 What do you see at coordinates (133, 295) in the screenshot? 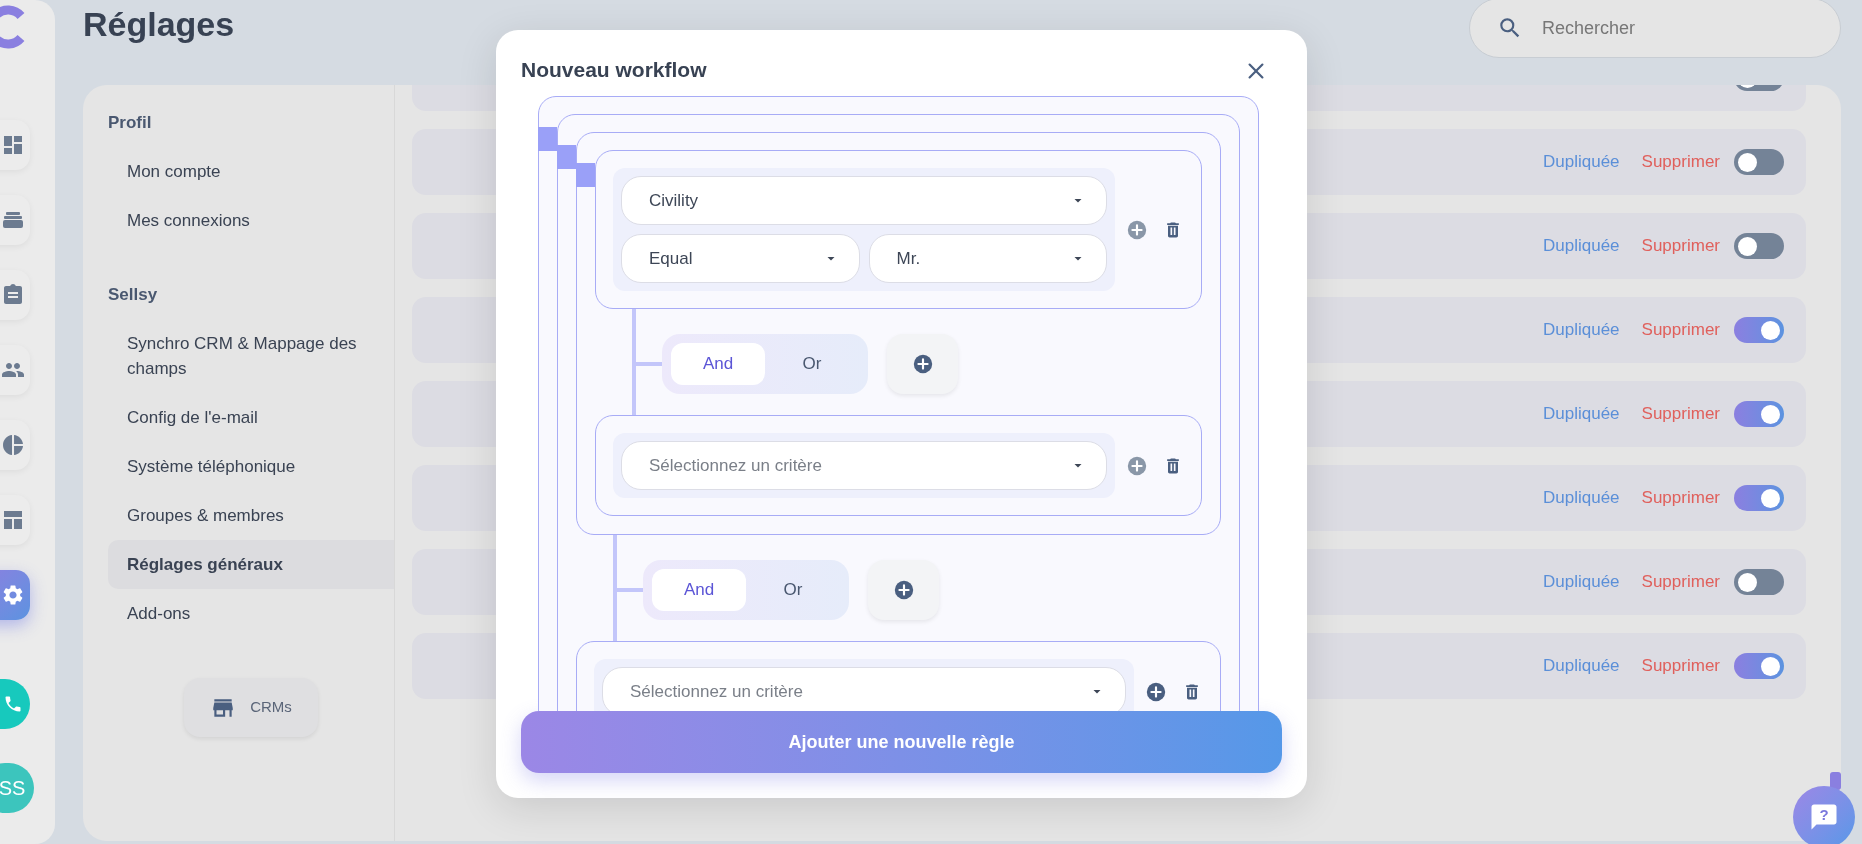
I see `section-heading: Sellsy` at bounding box center [133, 295].